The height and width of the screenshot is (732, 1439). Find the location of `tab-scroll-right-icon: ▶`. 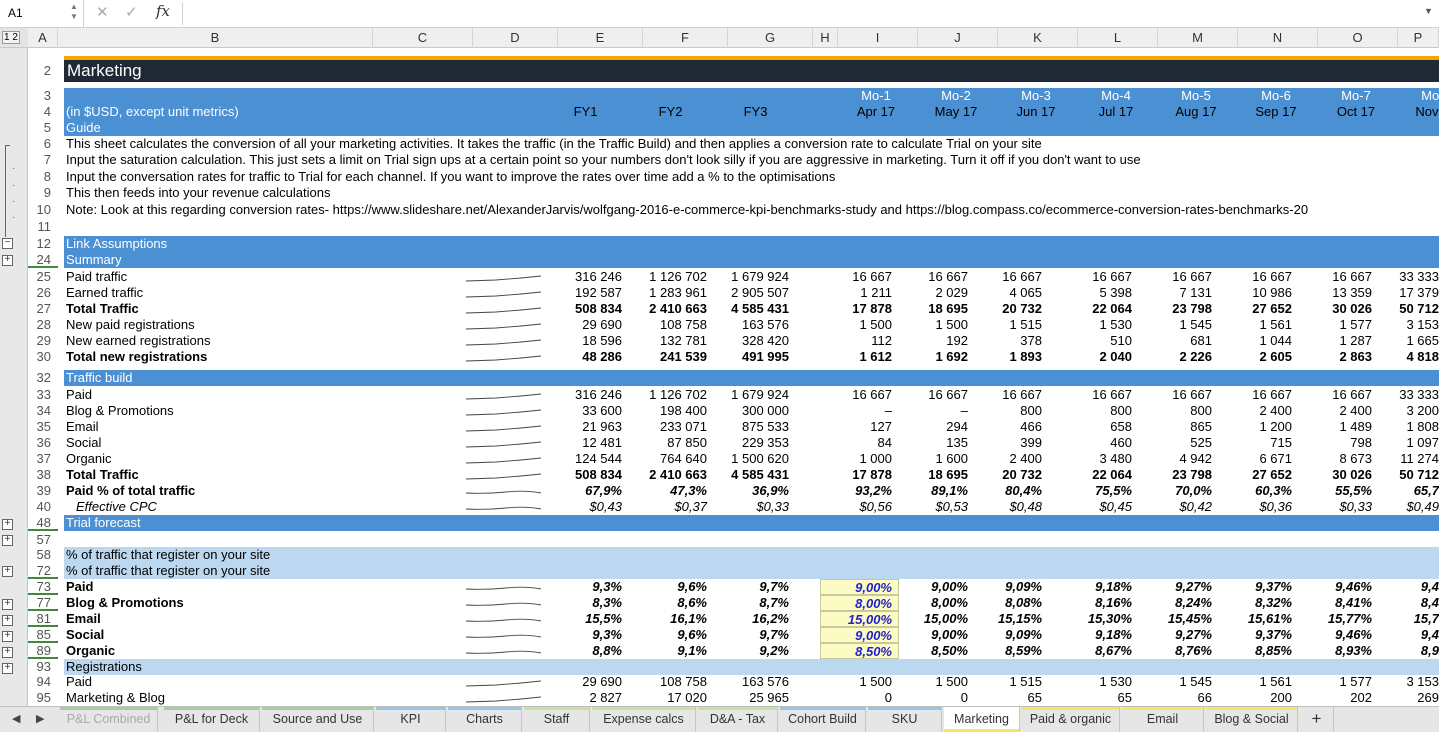

tab-scroll-right-icon: ▶ is located at coordinates (40, 718).